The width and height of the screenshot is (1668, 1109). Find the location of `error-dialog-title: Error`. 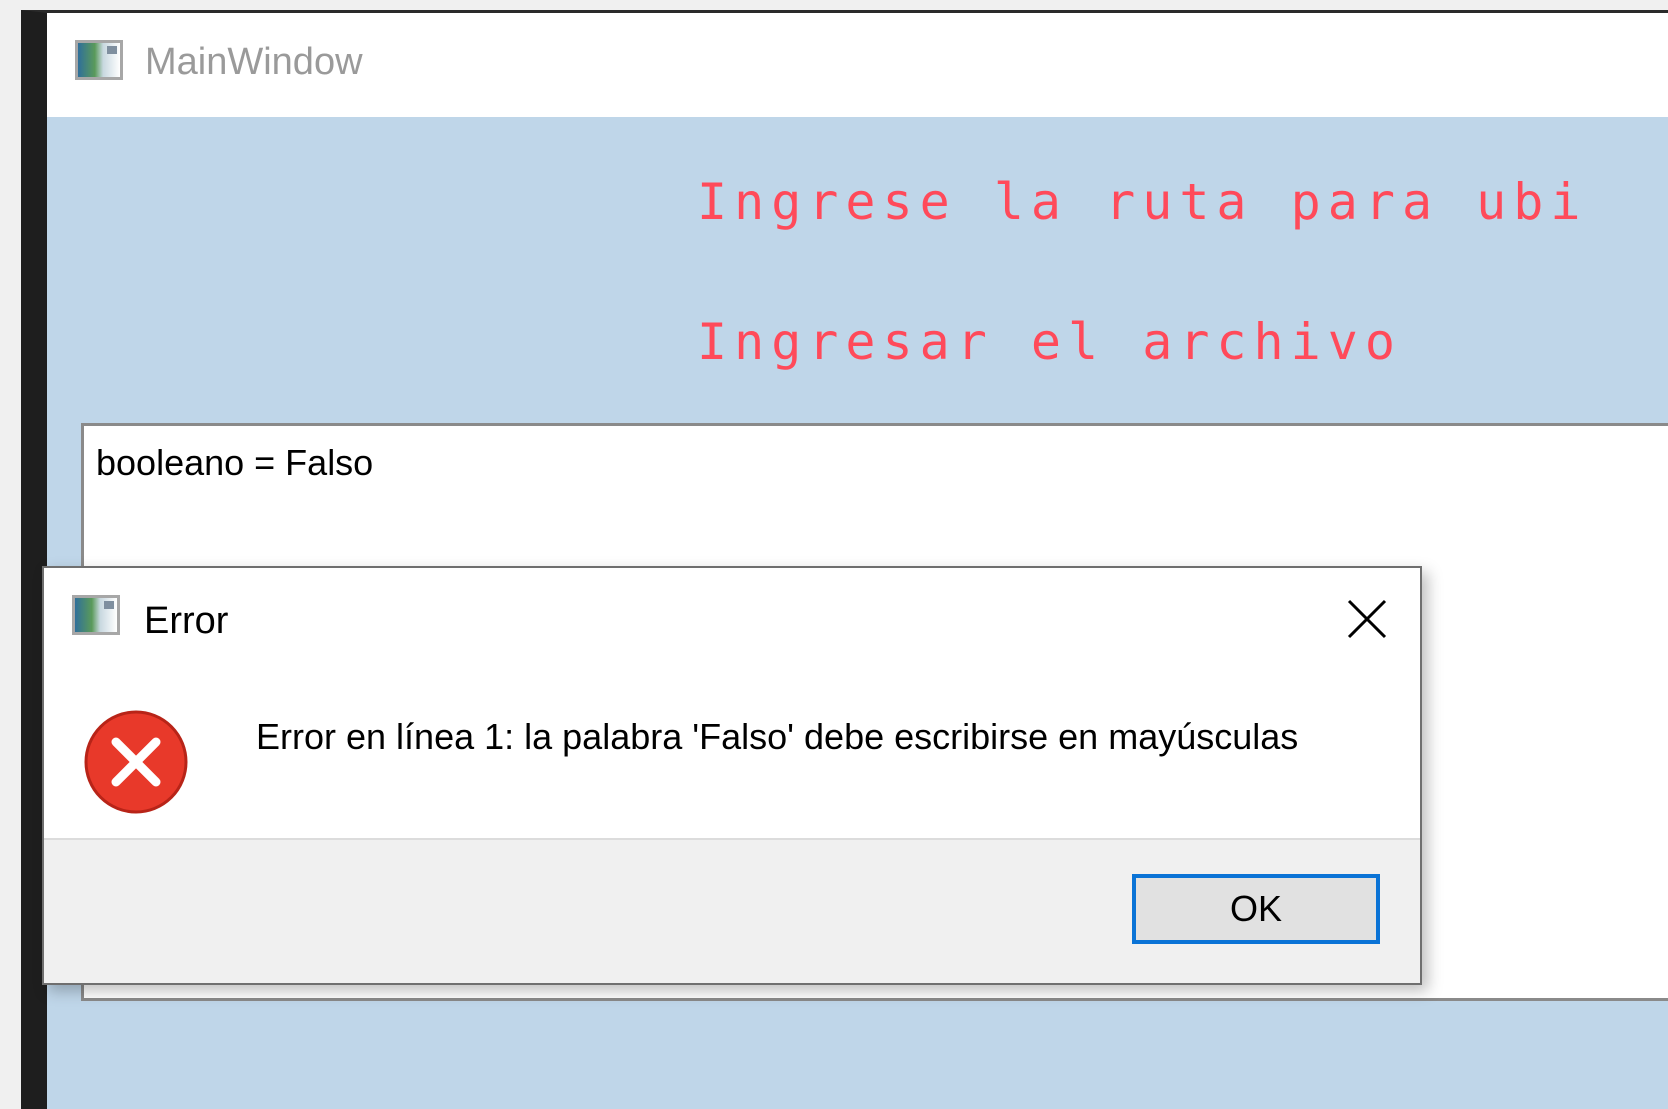

error-dialog-title: Error is located at coordinates (186, 621).